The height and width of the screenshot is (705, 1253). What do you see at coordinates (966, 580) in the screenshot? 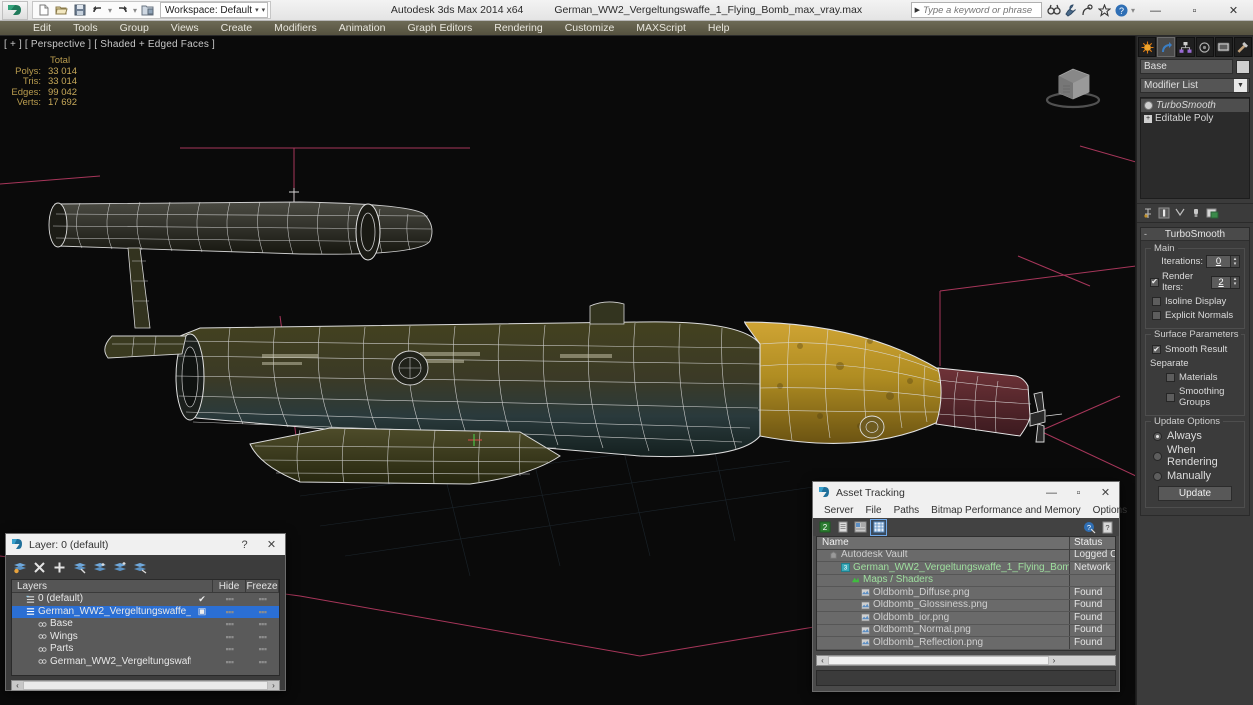
I see `asset-row-maps-shaders: Maps / Shaders` at bounding box center [966, 580].